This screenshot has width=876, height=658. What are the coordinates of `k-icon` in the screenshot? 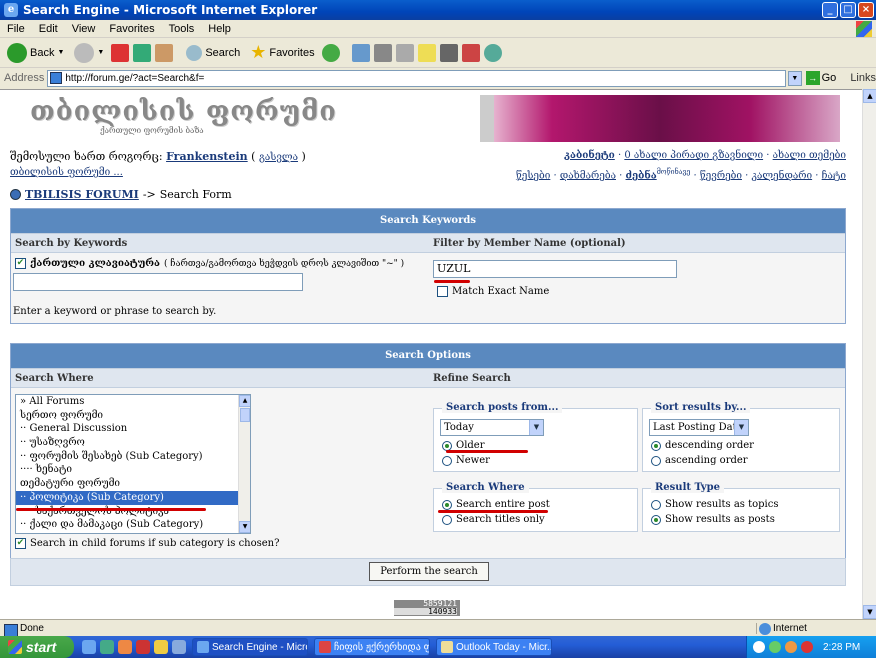 It's located at (448, 52).